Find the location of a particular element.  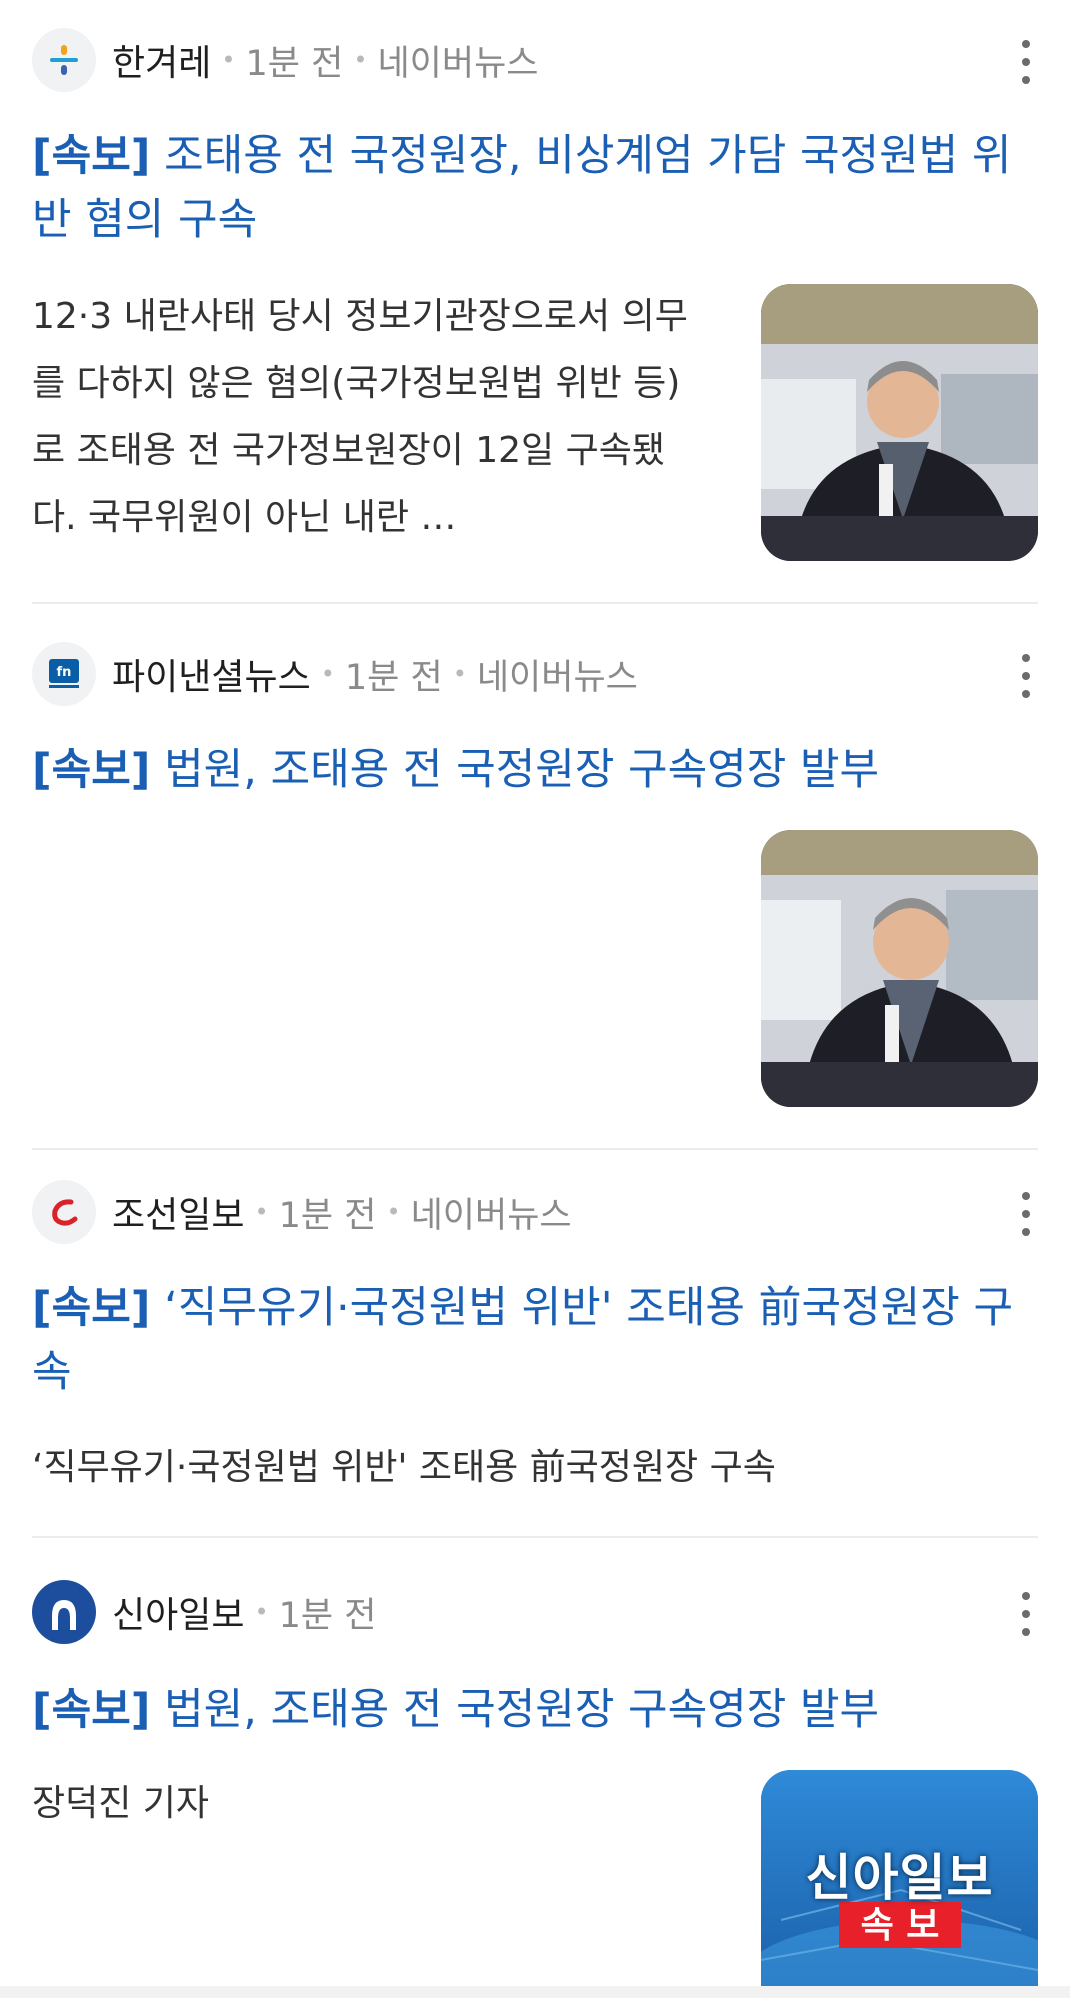

fn-logo-icon: fn is located at coordinates (64, 674).